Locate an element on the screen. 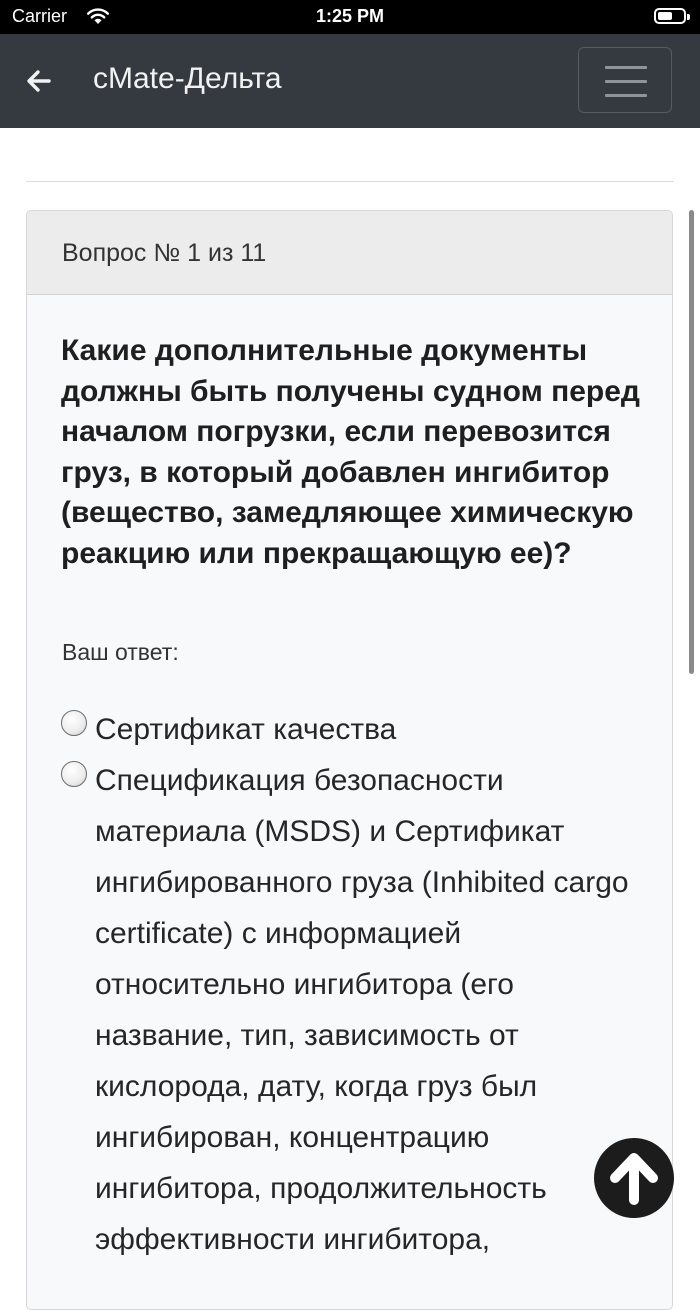 This screenshot has height=1310, width=700. answer-option-1: Сертификат качества is located at coordinates (356, 729).